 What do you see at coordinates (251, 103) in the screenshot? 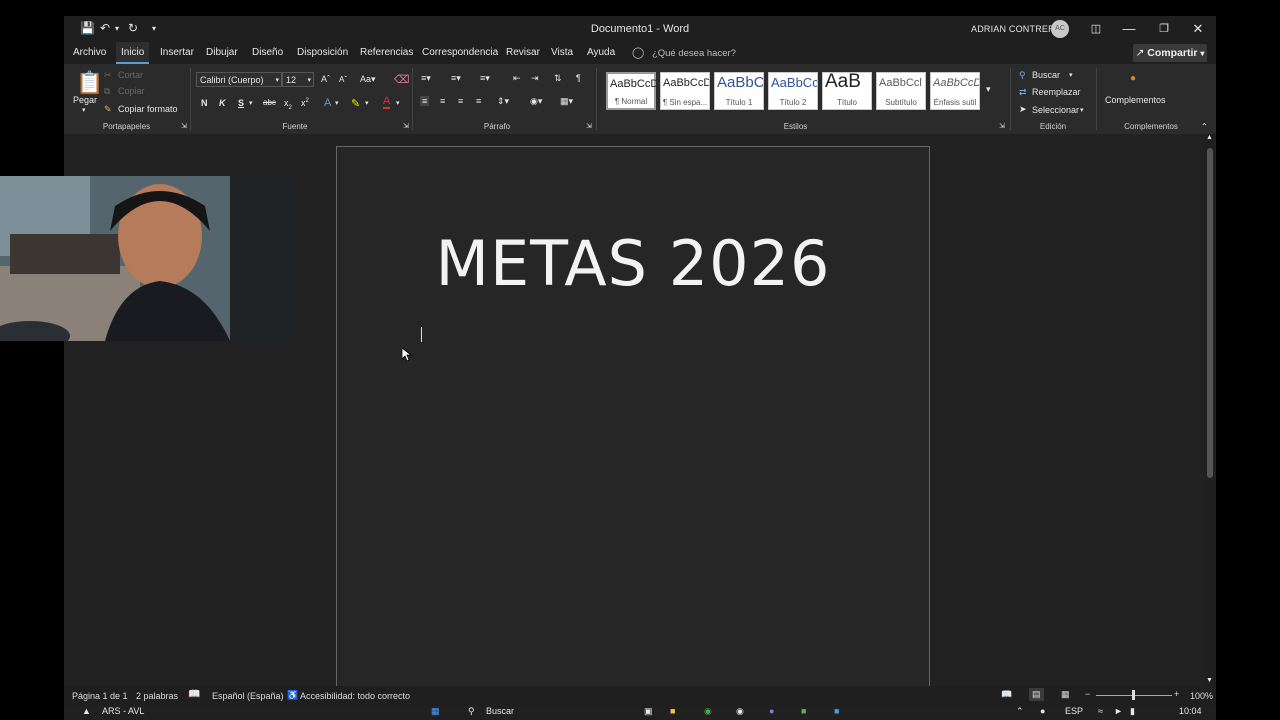
I see `underline-dropdown-icon: ▾` at bounding box center [251, 103].